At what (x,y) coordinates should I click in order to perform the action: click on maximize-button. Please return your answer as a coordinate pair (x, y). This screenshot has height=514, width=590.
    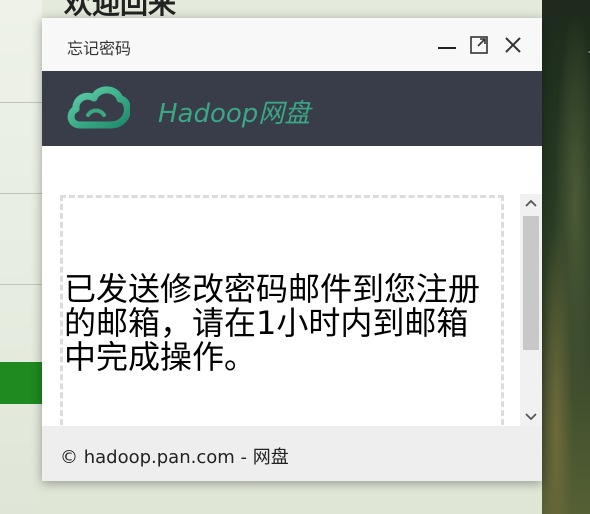
    Looking at the image, I should click on (479, 45).